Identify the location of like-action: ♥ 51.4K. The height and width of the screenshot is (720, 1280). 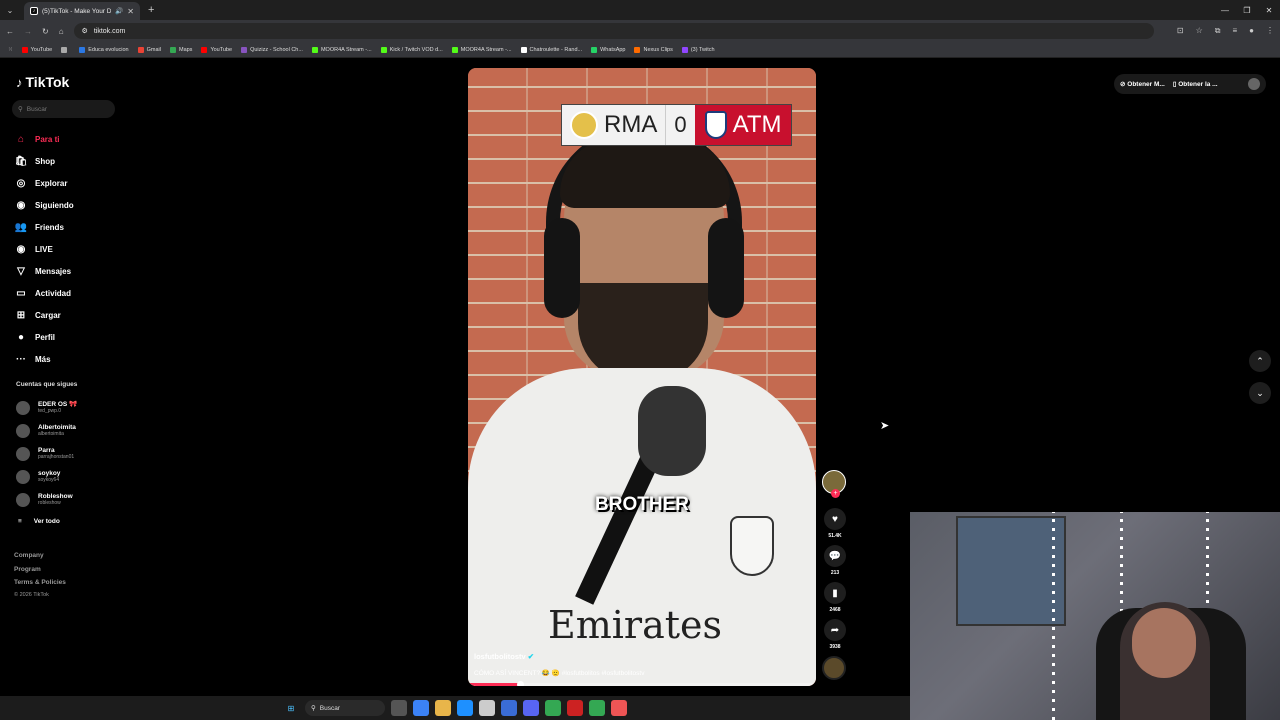
(835, 523).